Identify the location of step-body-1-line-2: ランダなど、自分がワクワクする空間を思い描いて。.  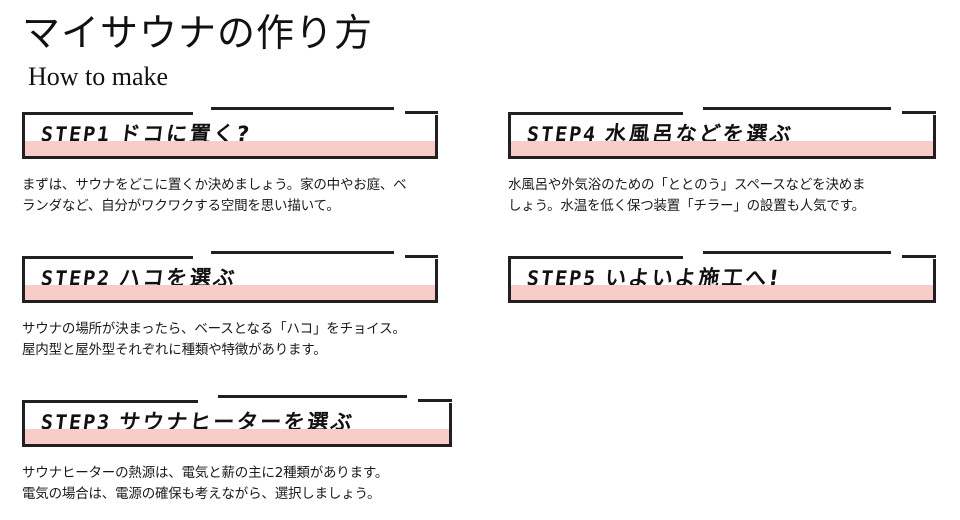
(181, 206).